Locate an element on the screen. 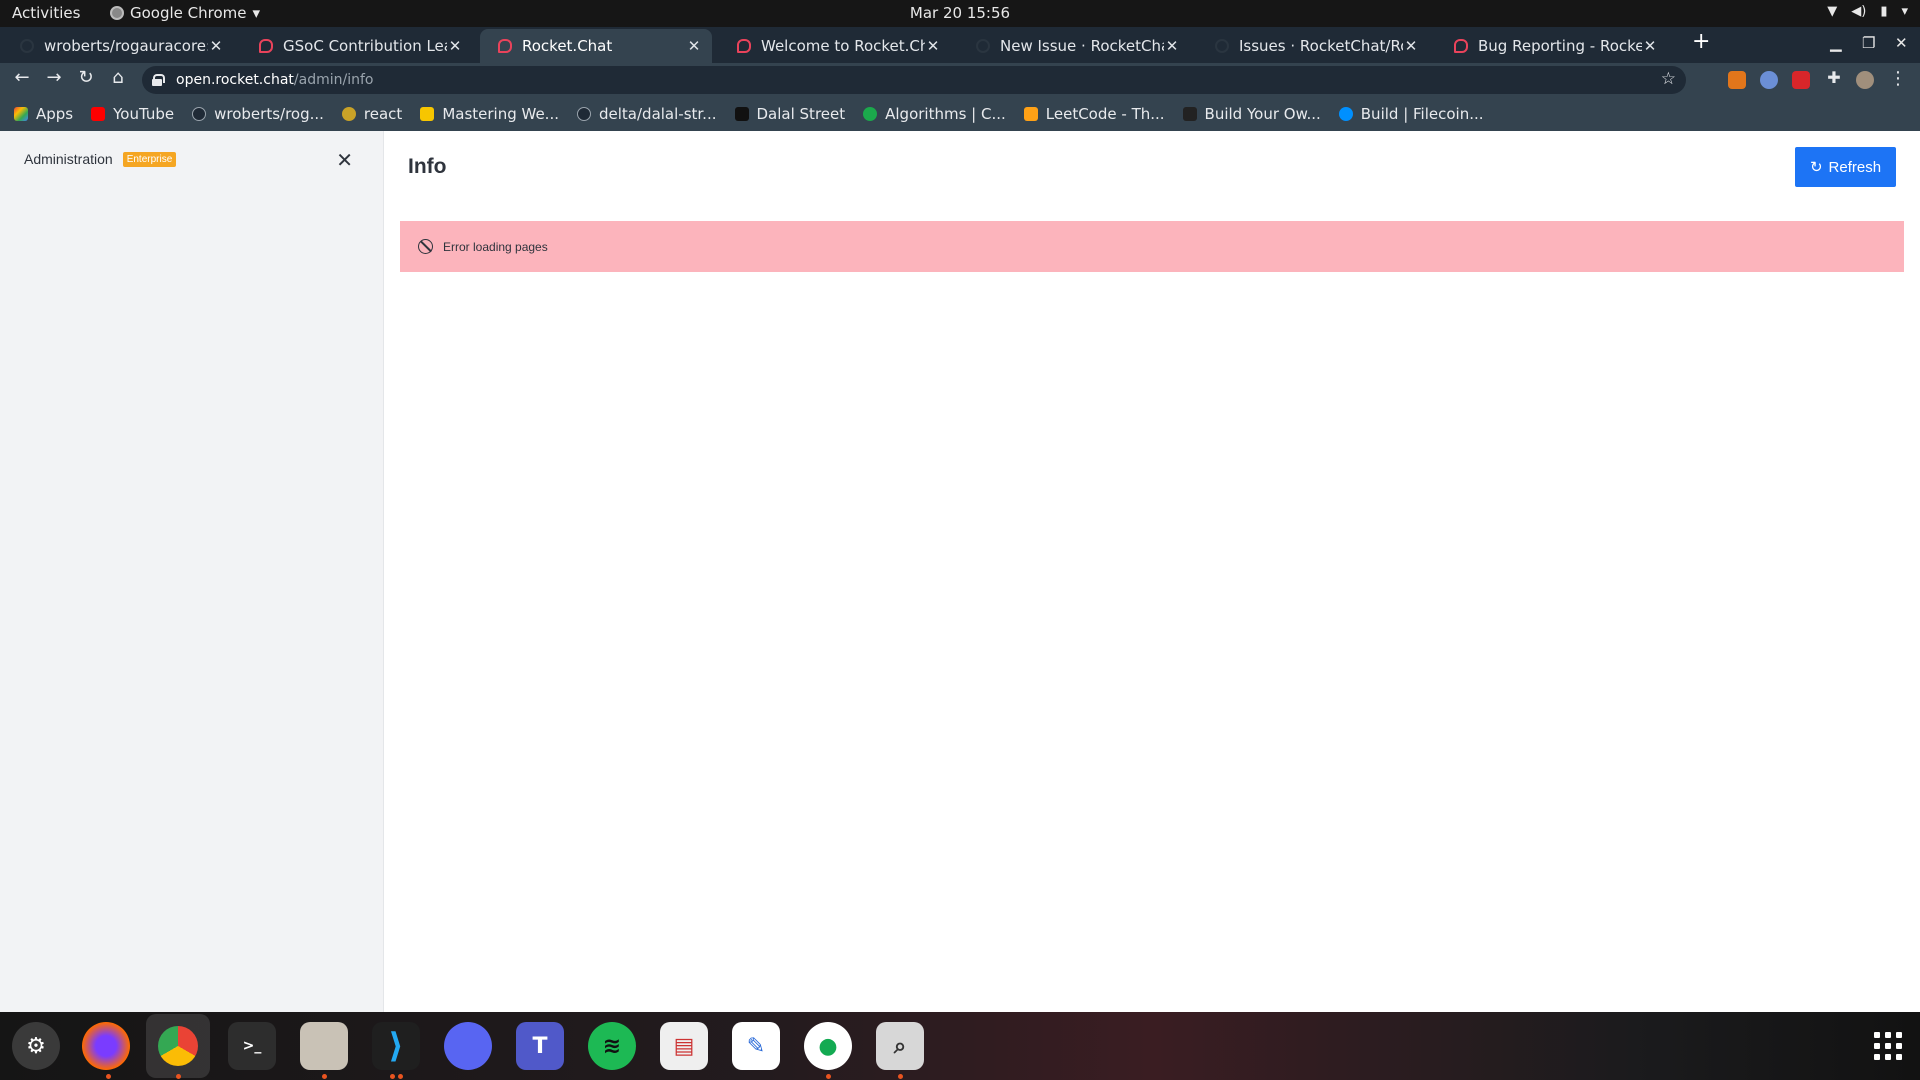  tab-gsoc: GSoC Contribution Leade ✕ is located at coordinates (357, 46).